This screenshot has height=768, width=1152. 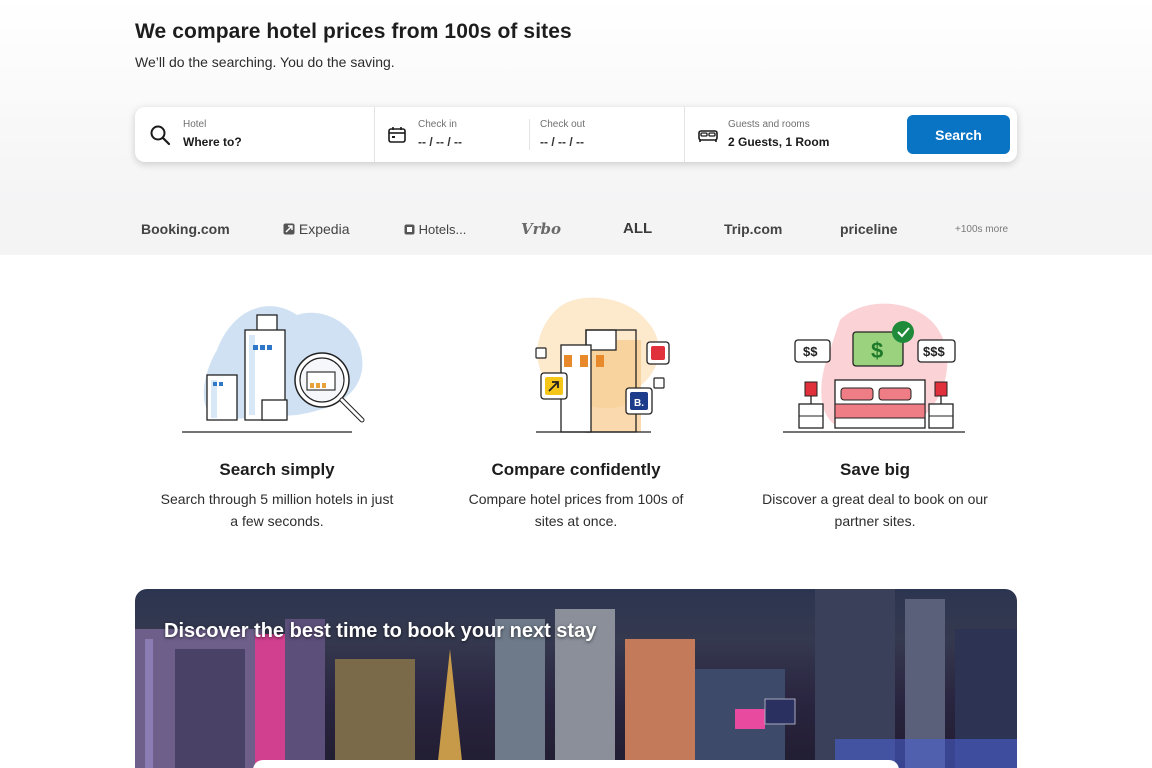 What do you see at coordinates (562, 142) in the screenshot?
I see `checkout-input: -- / -- / --` at bounding box center [562, 142].